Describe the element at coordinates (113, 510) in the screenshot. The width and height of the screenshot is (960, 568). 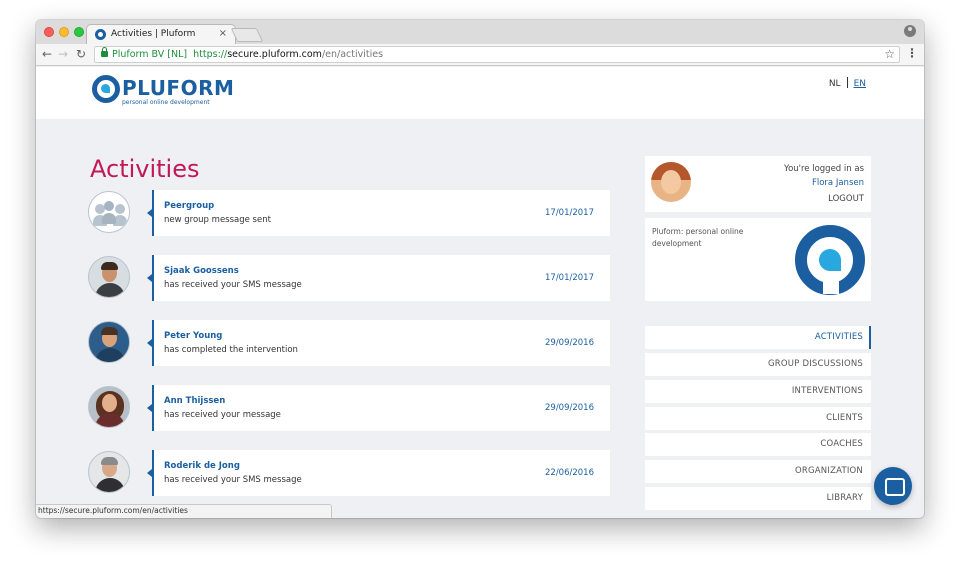
I see `status-url: https://secure.pluform.com/en/activities` at that location.